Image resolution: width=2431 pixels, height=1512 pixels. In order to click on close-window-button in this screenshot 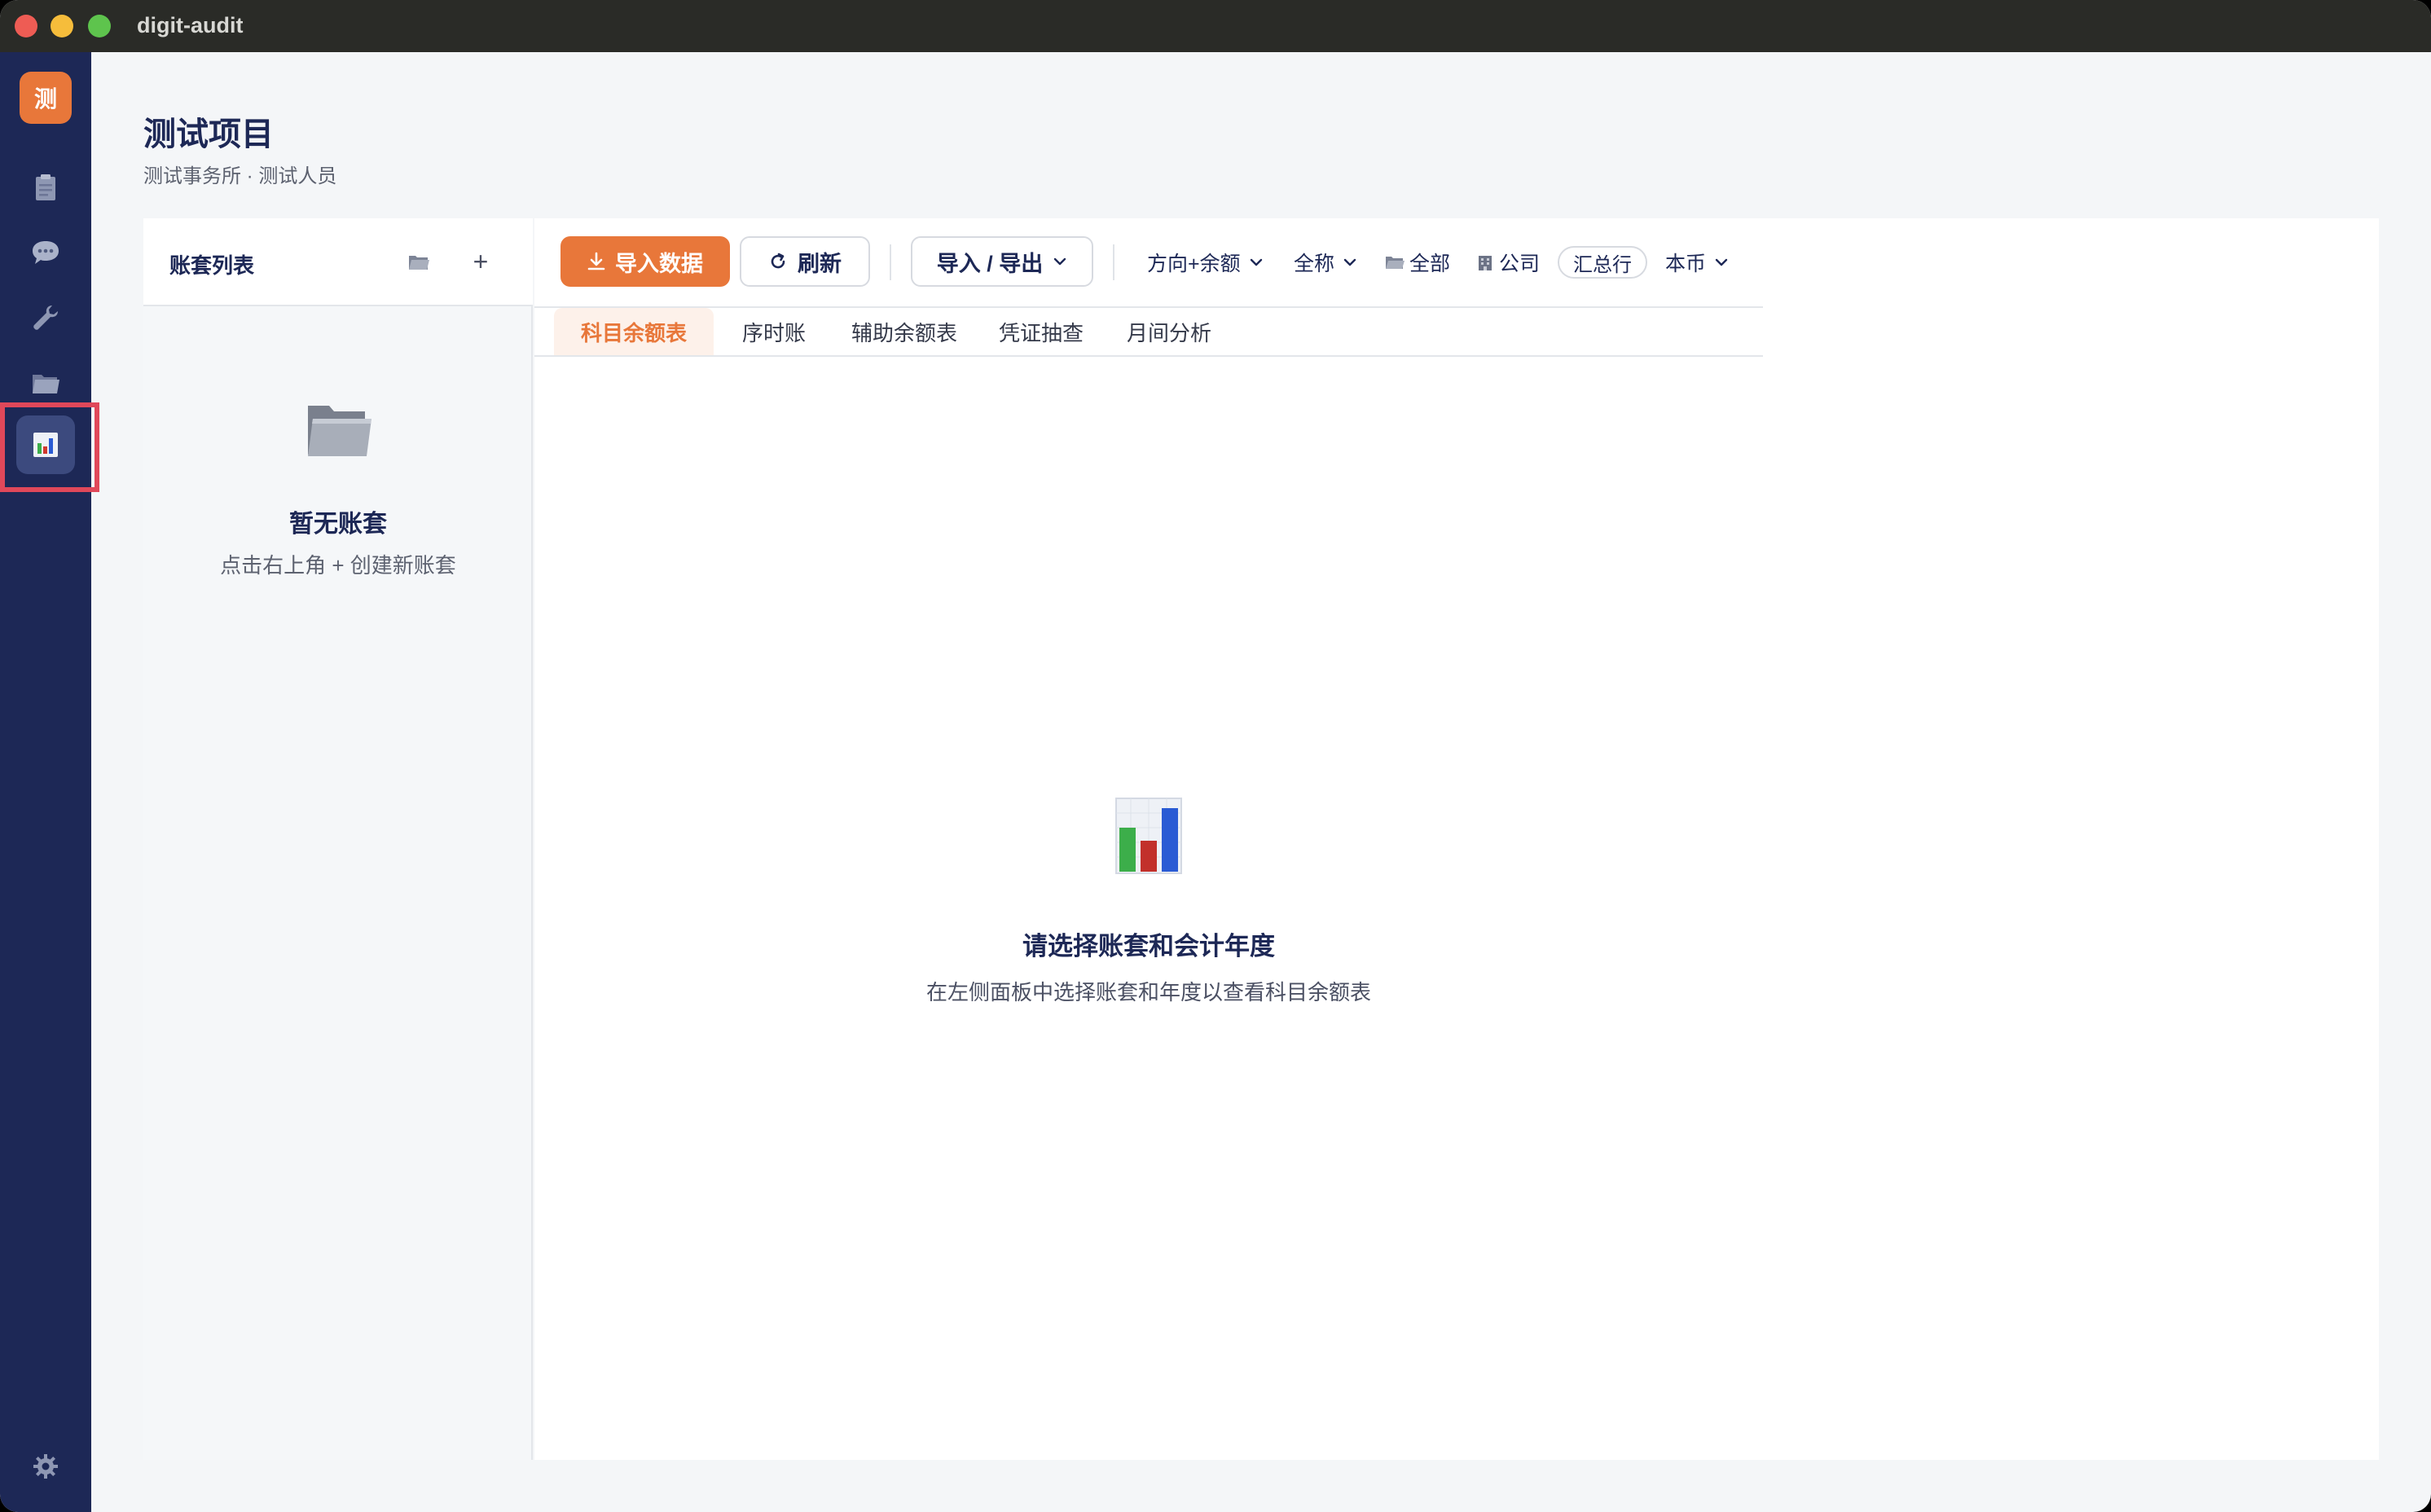, I will do `click(26, 26)`.